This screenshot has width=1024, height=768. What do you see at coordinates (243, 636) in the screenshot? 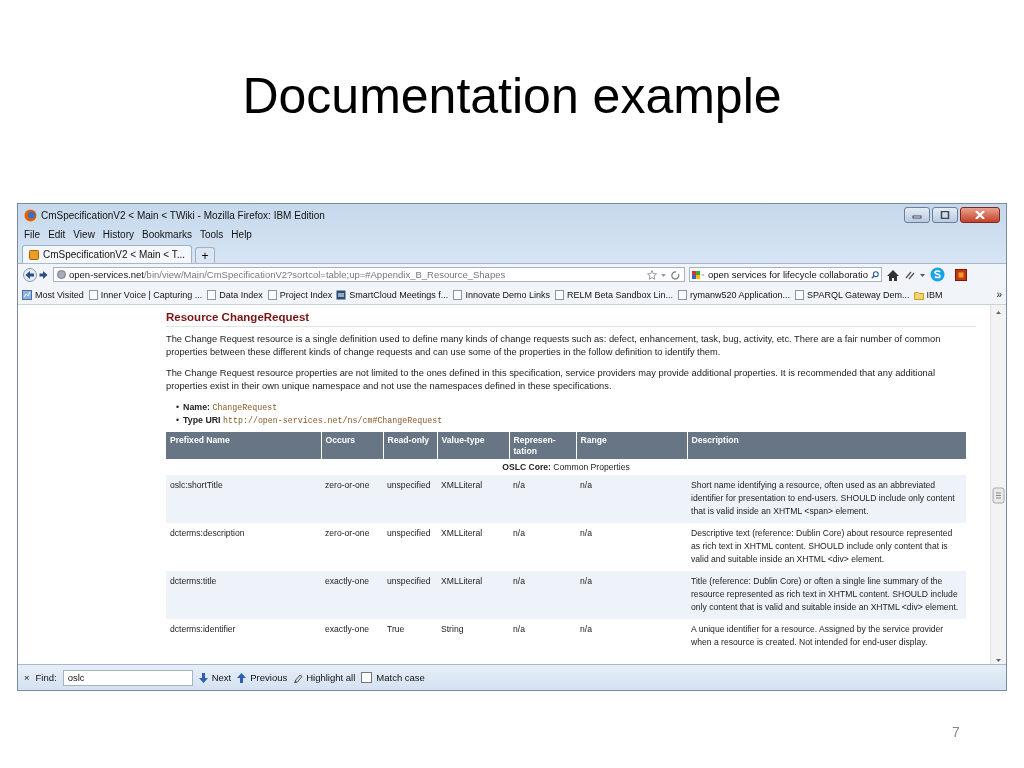
I see `table-cell: dcterms:identifier` at bounding box center [243, 636].